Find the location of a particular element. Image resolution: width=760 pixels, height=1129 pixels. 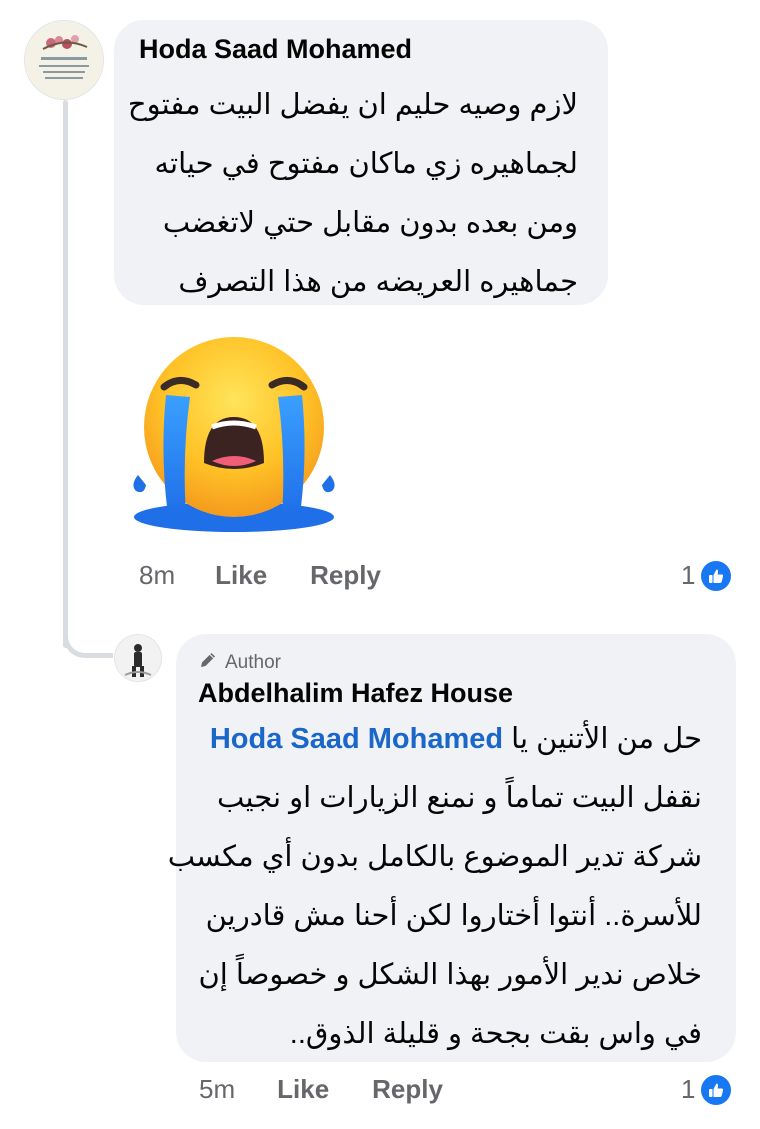

reply-timestamp: 5m is located at coordinates (217, 1089).